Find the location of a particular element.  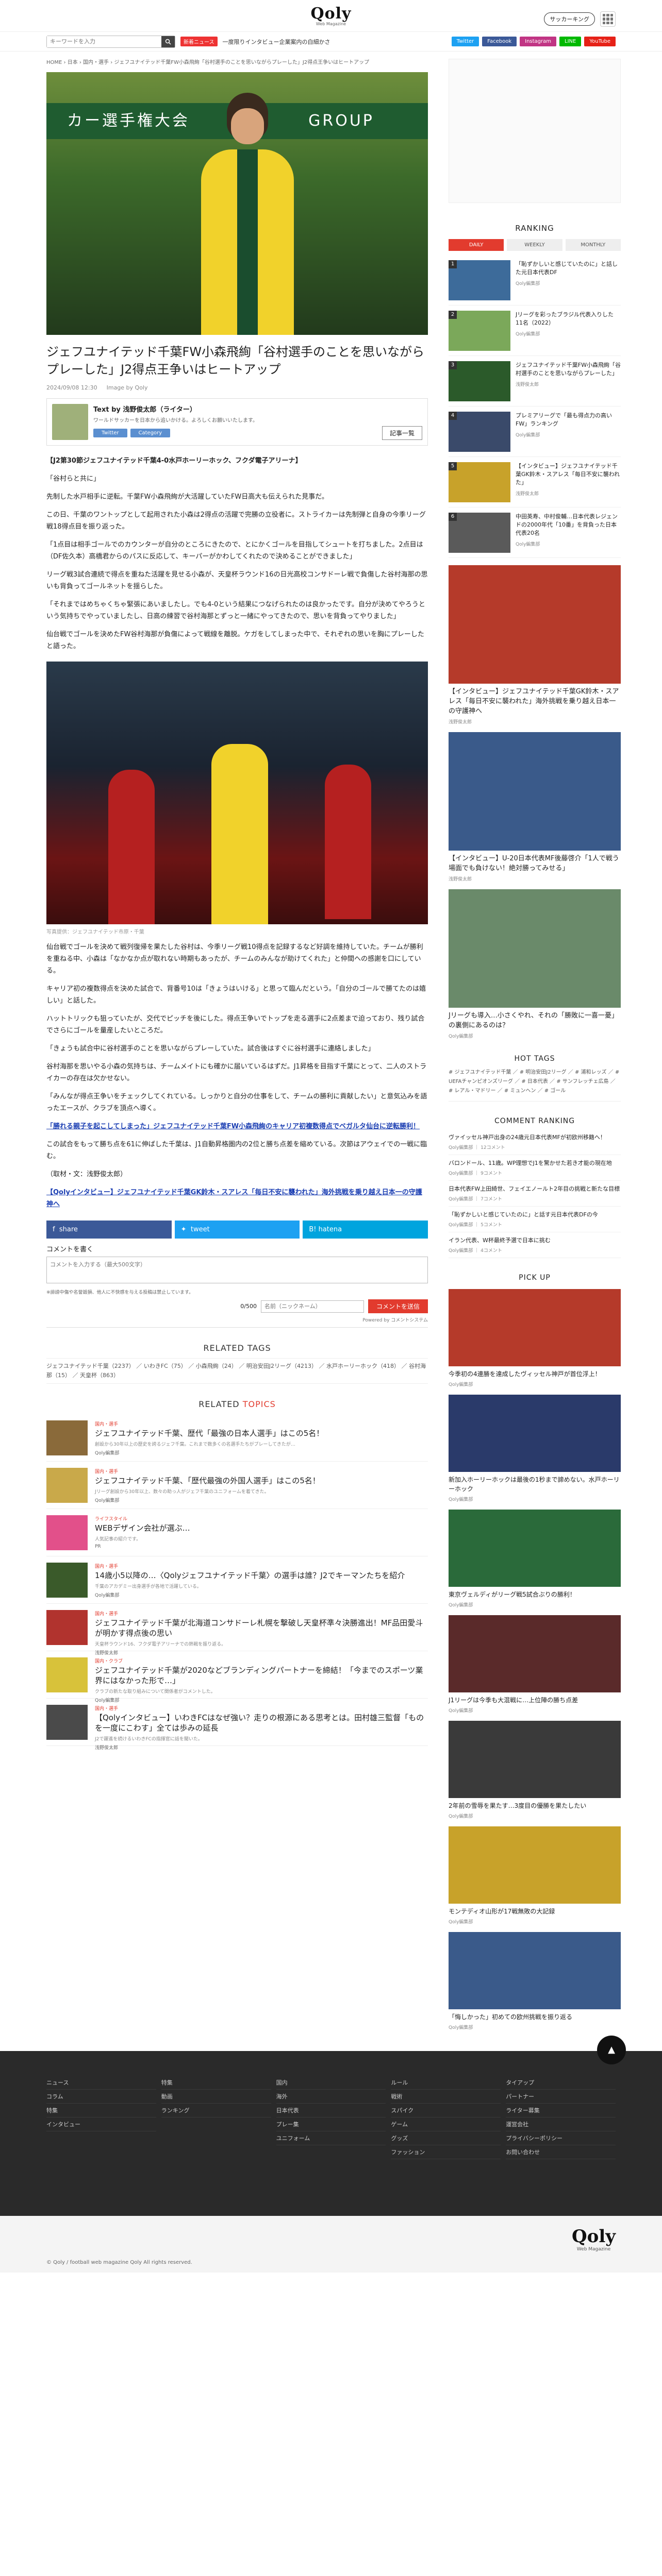

soccer-king-button: サッカーキング is located at coordinates (569, 19).